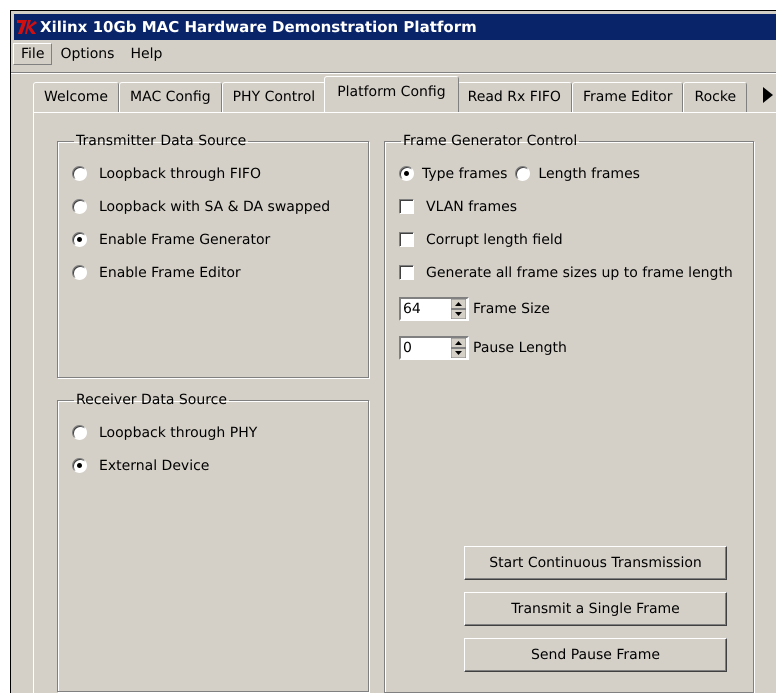 The image size is (776, 693). What do you see at coordinates (32, 53) in the screenshot?
I see `menu-item: File` at bounding box center [32, 53].